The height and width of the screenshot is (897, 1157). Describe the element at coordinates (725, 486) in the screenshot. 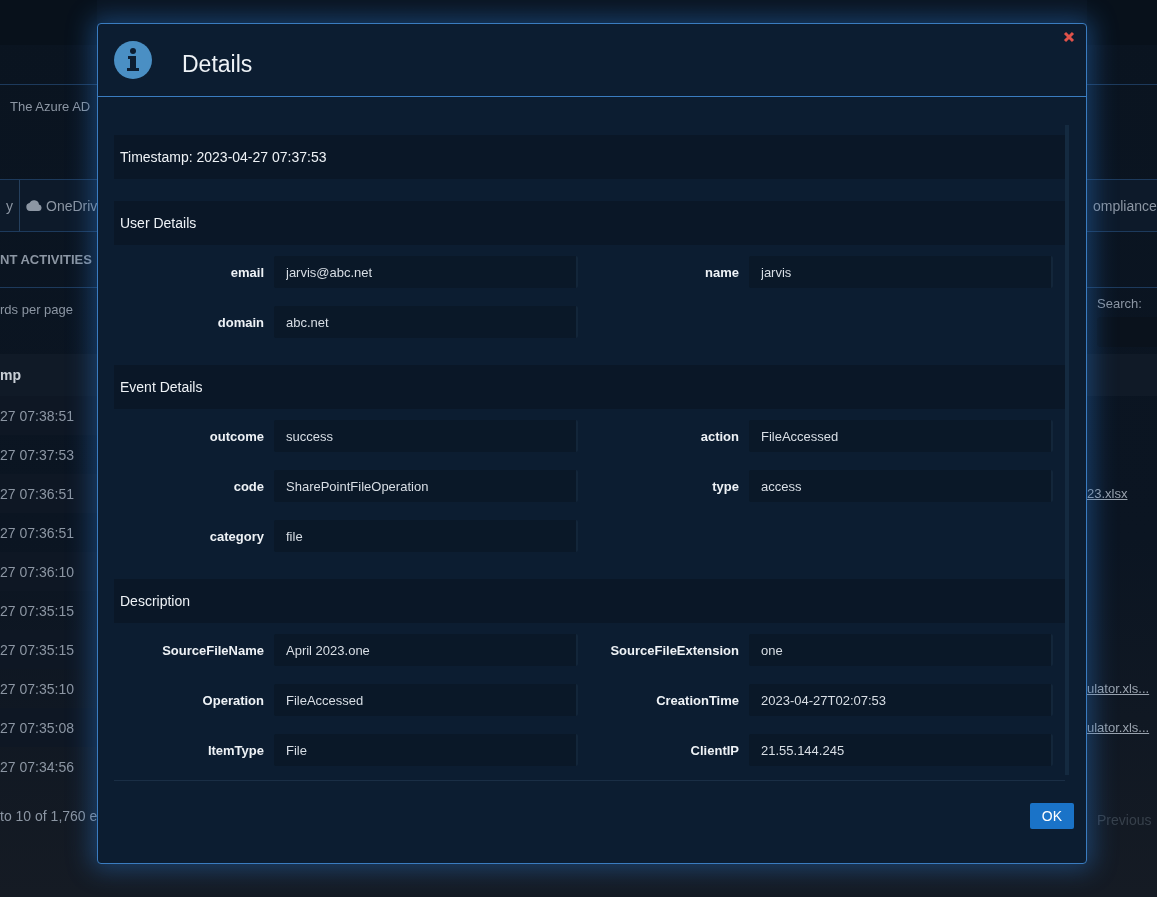

I see `field-label: type` at that location.